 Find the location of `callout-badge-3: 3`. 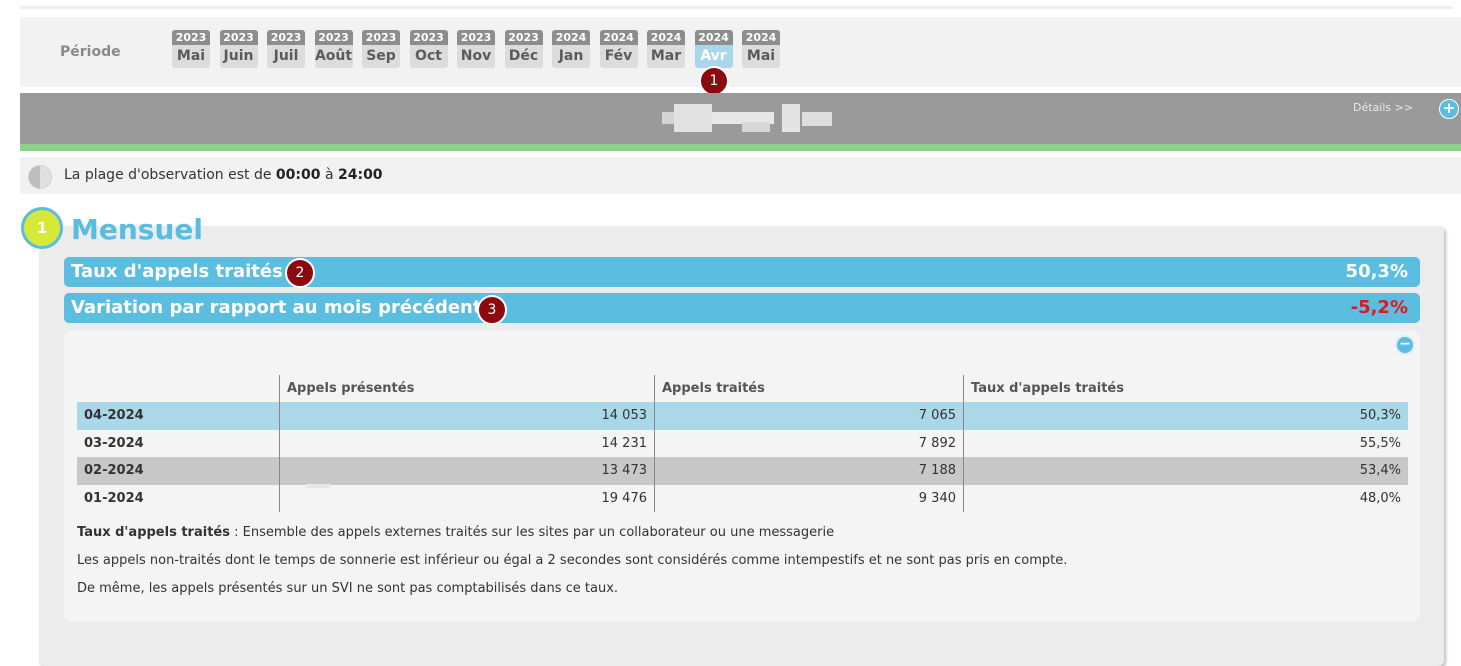

callout-badge-3: 3 is located at coordinates (492, 310).